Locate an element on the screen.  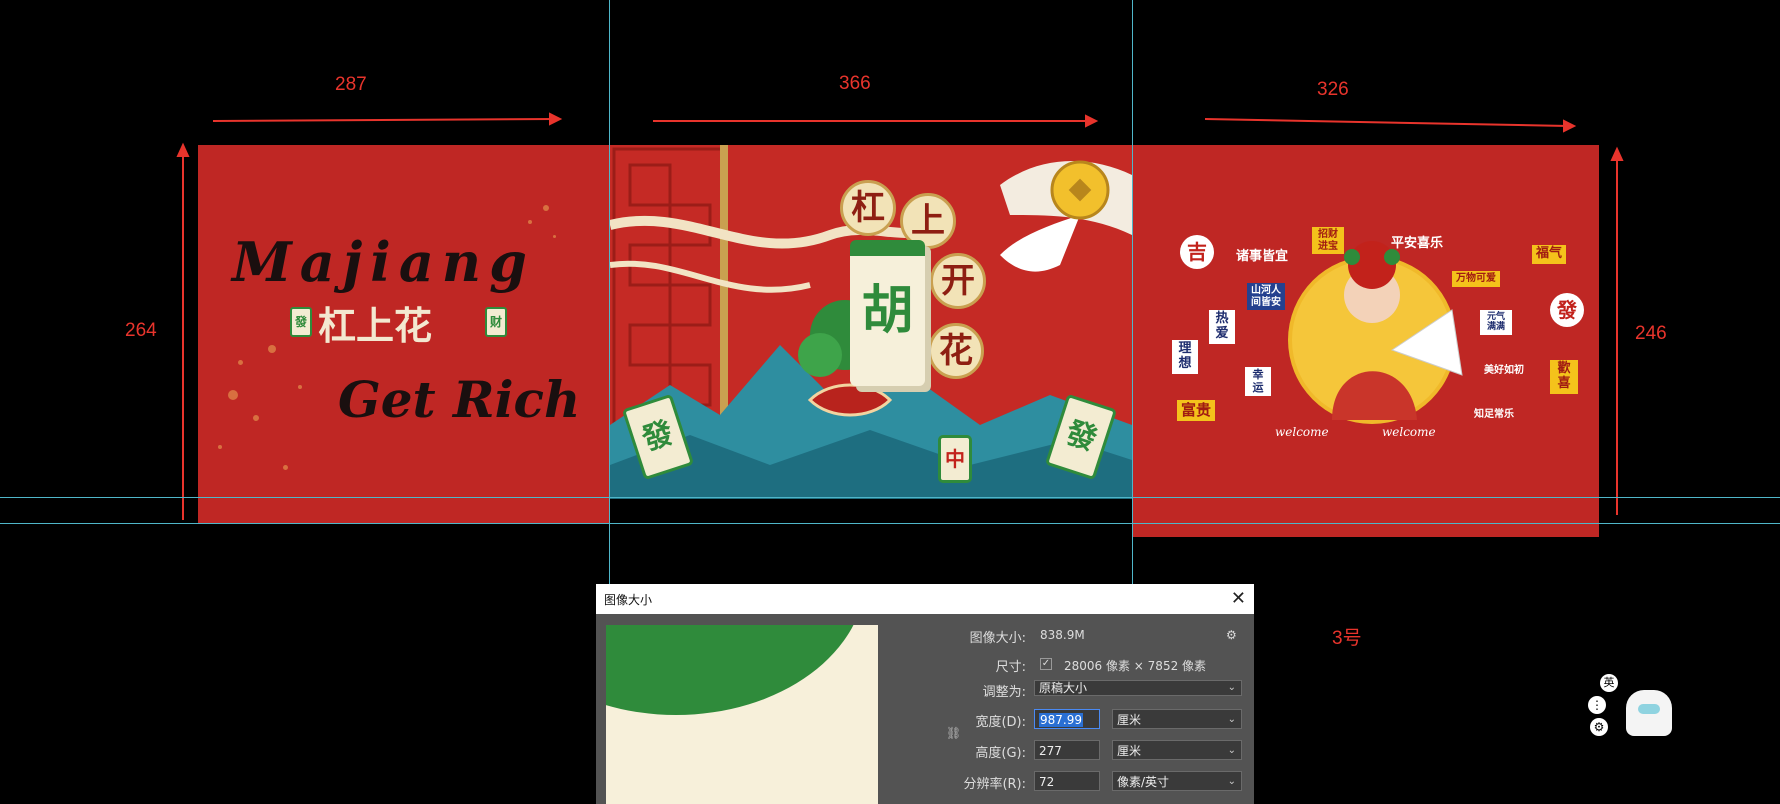
more-icon: ⋮ is located at coordinates (1597, 705).